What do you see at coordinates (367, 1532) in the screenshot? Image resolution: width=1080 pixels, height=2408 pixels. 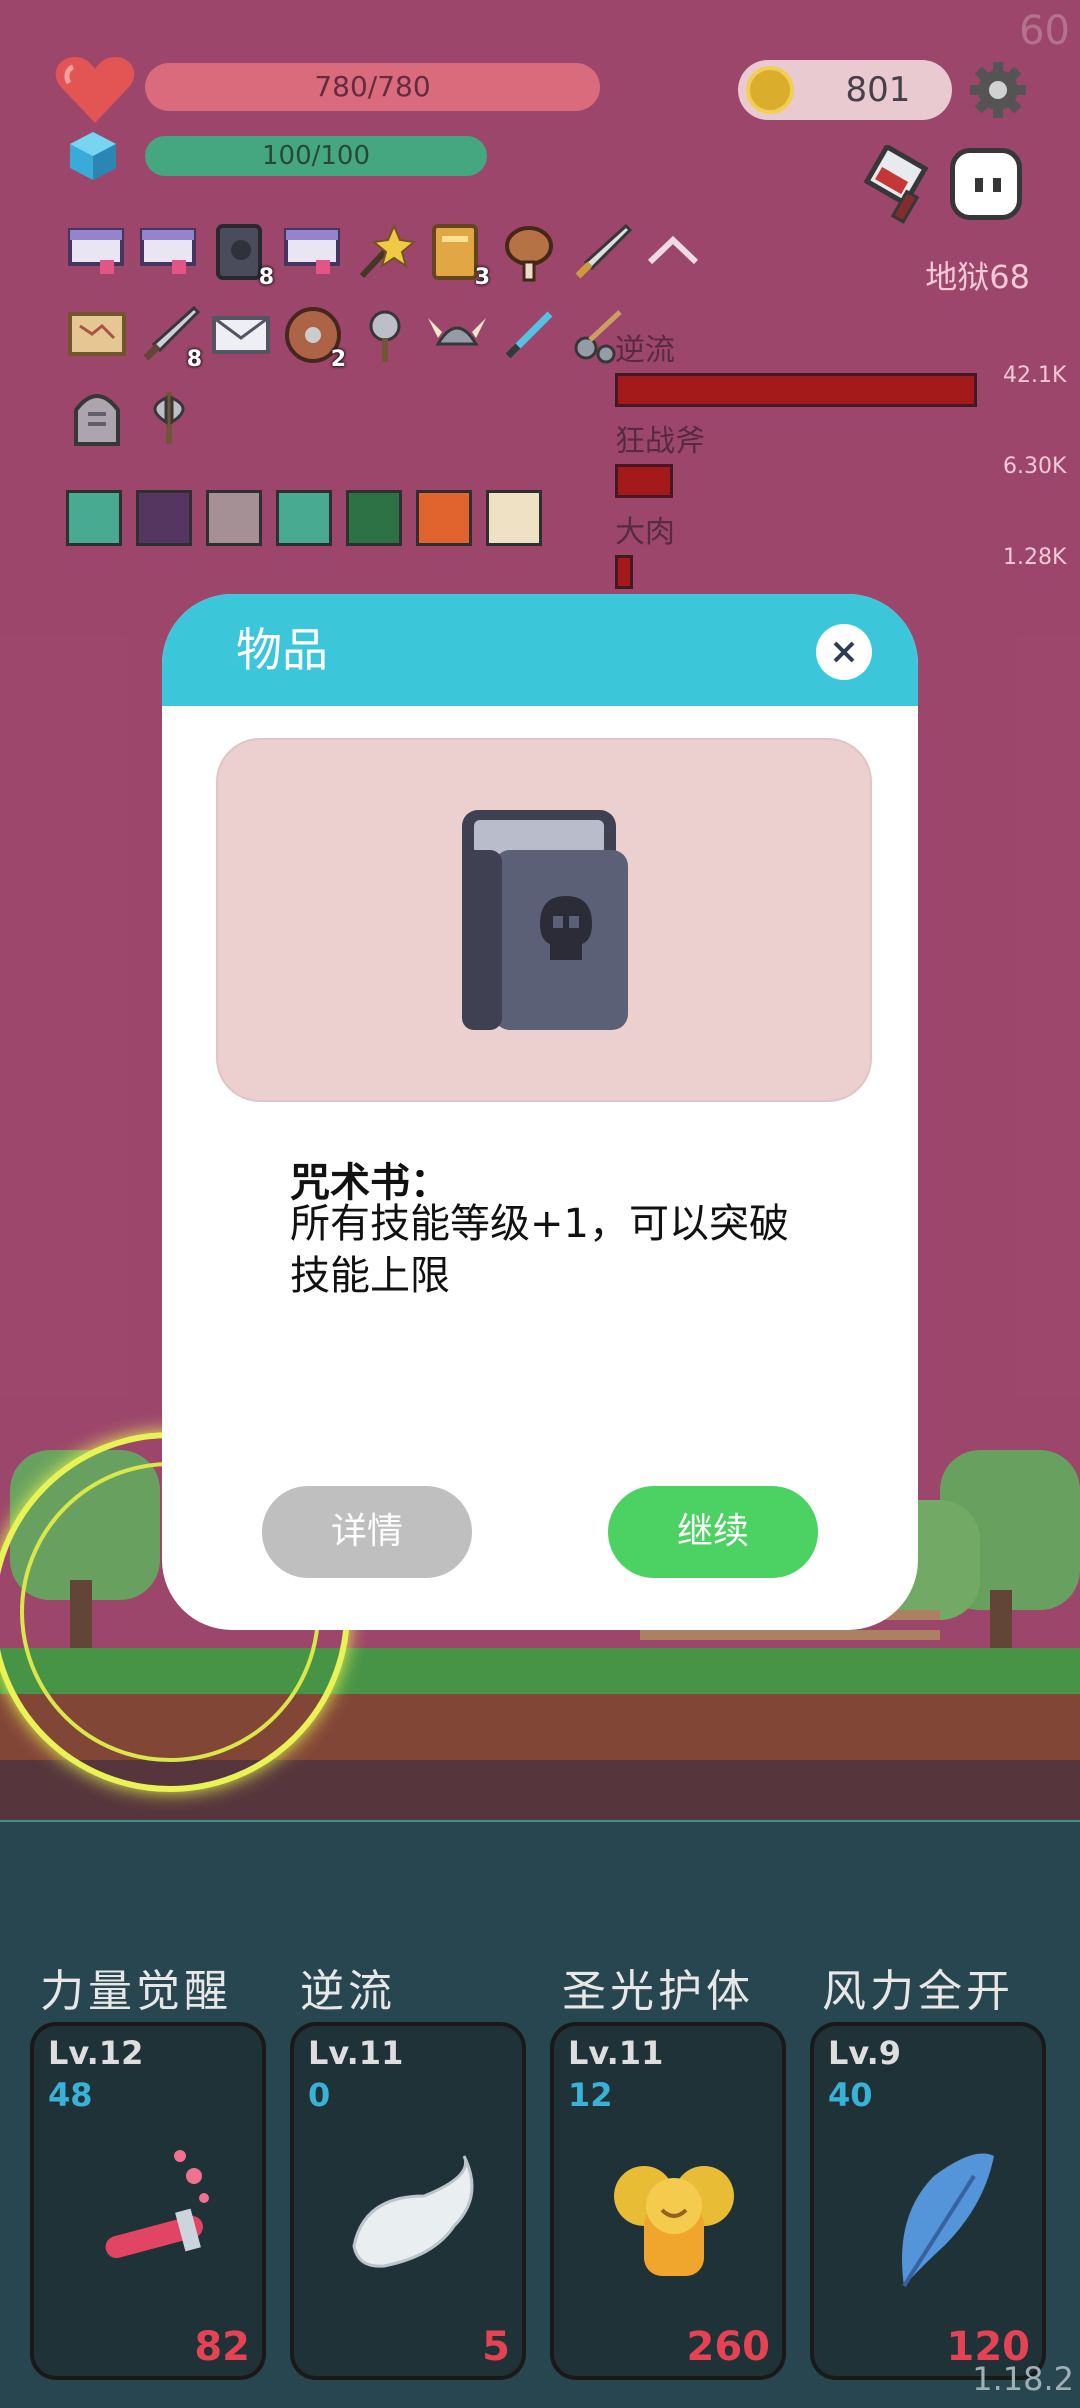 I see `details-button: 详情` at bounding box center [367, 1532].